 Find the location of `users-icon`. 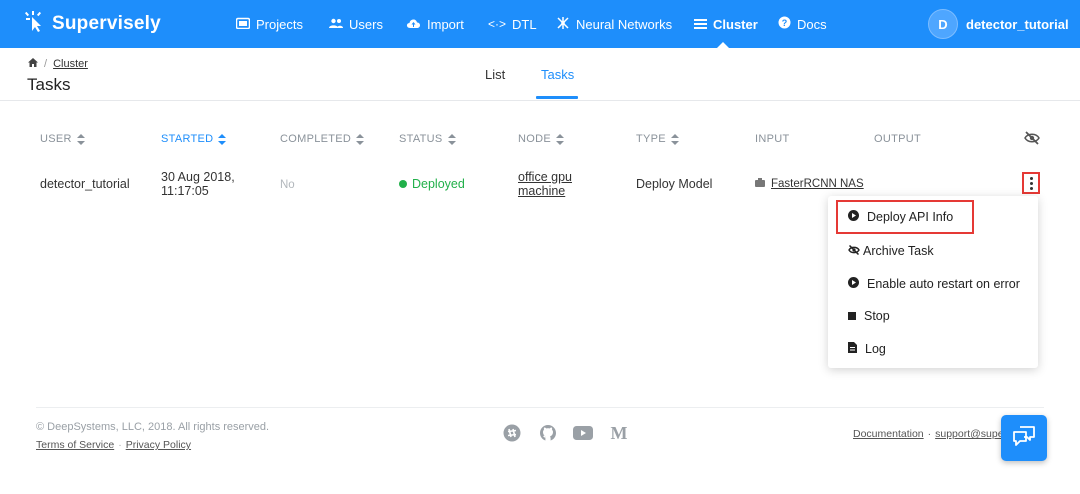

users-icon is located at coordinates (336, 24).